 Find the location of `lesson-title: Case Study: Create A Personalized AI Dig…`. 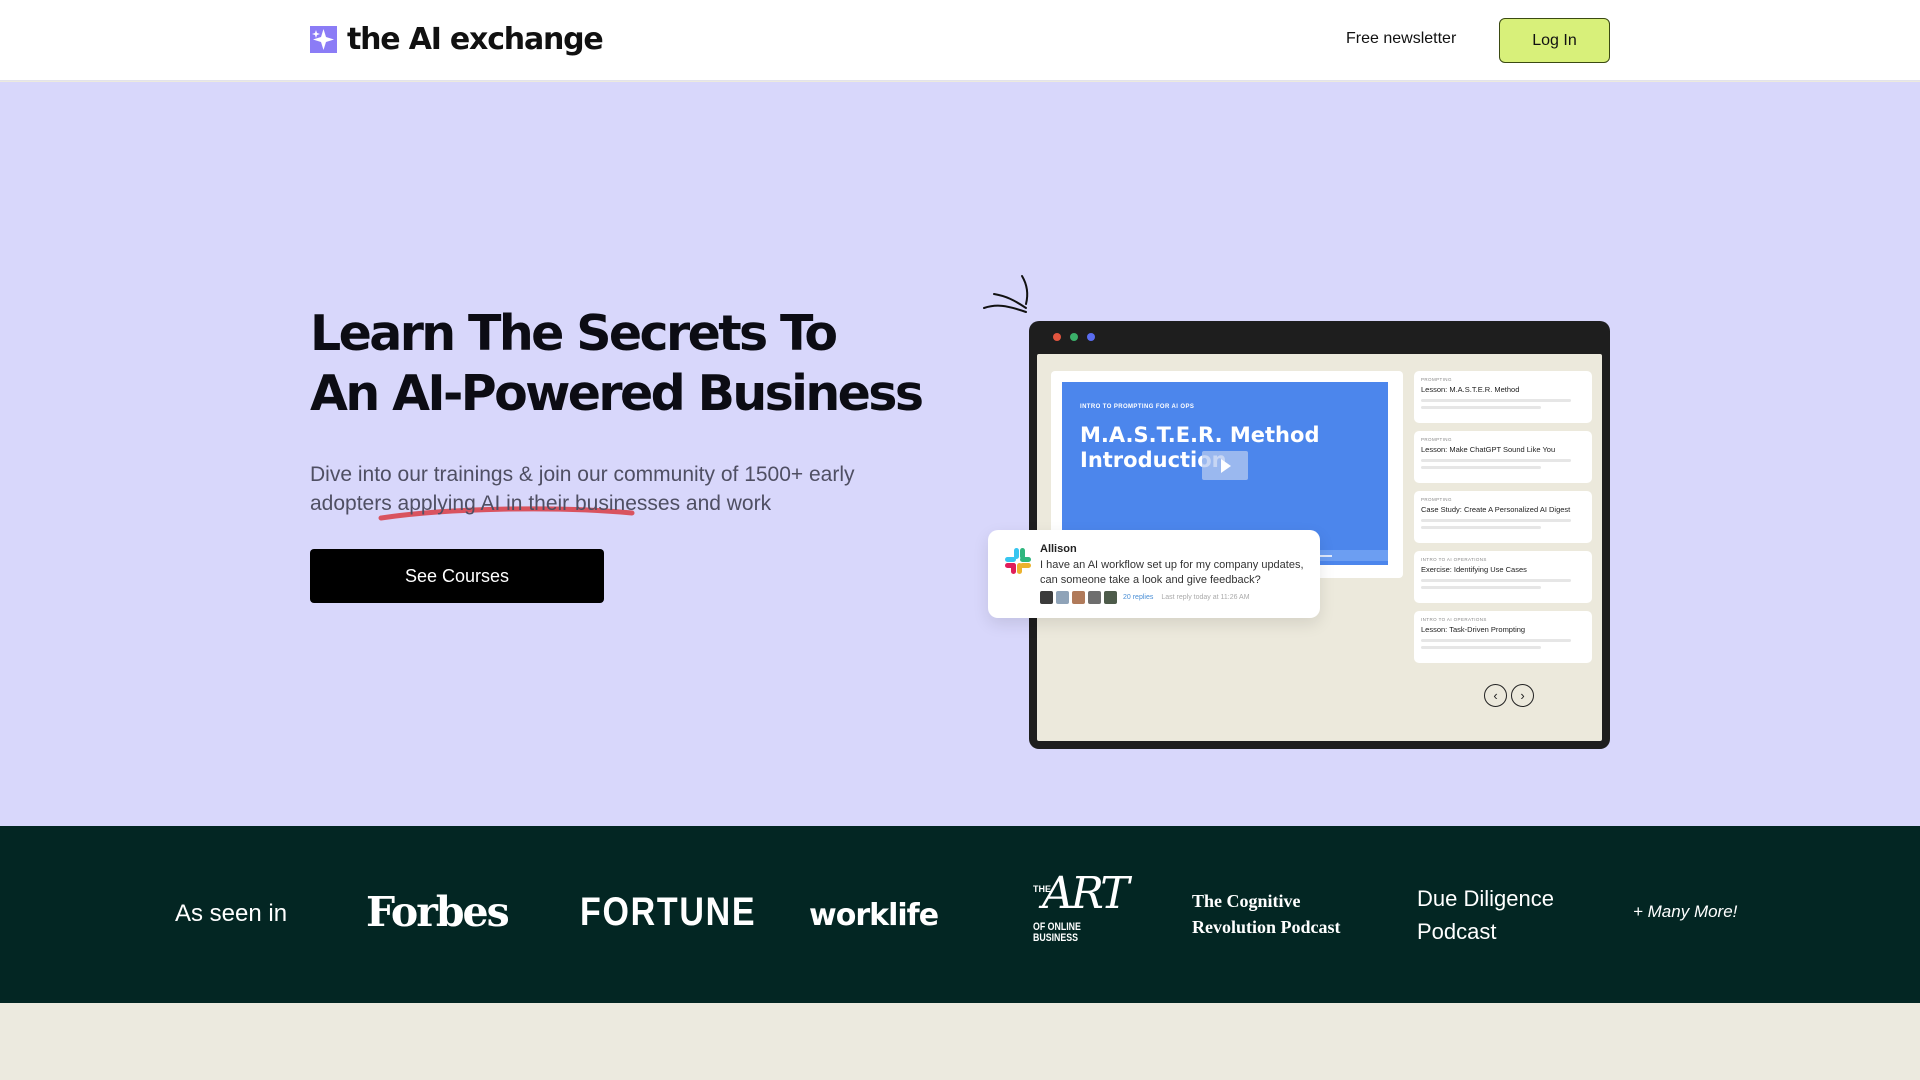

lesson-title: Case Study: Create A Personalized AI Dig… is located at coordinates (1496, 509).